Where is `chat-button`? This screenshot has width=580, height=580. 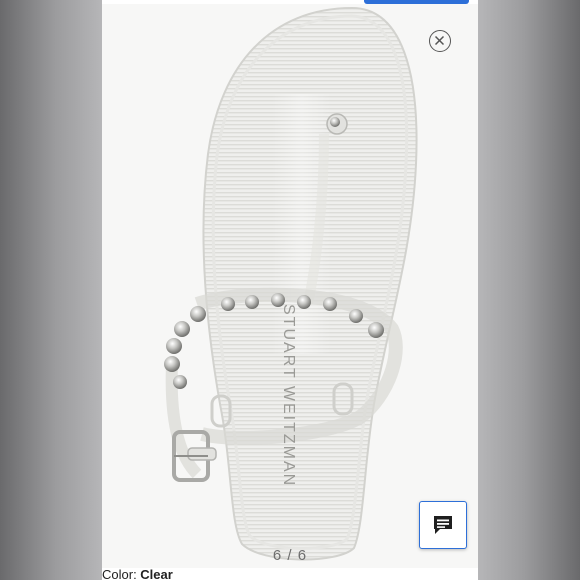 chat-button is located at coordinates (443, 525).